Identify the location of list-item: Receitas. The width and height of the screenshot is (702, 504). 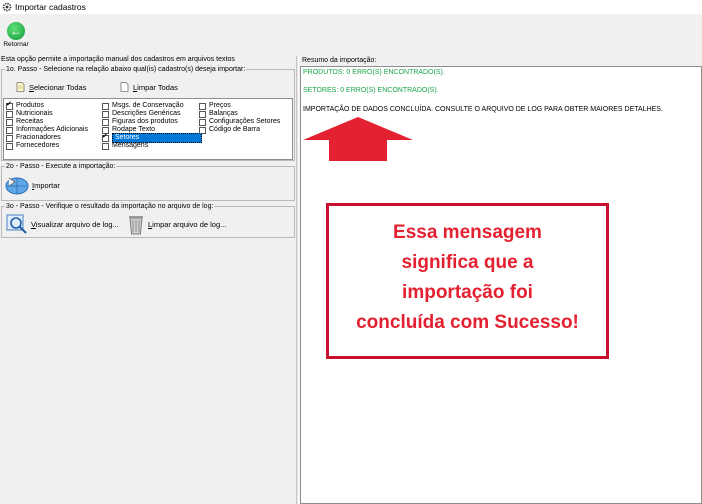
(24, 122).